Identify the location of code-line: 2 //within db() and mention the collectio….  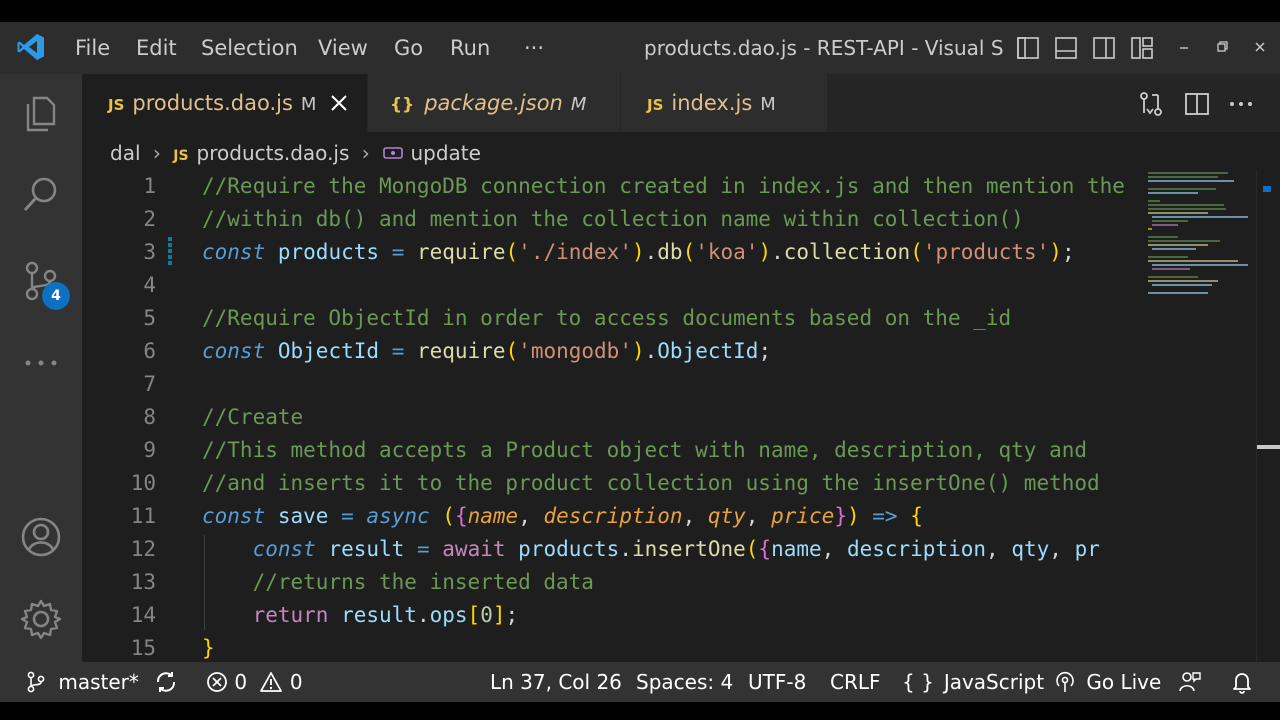
(613, 219).